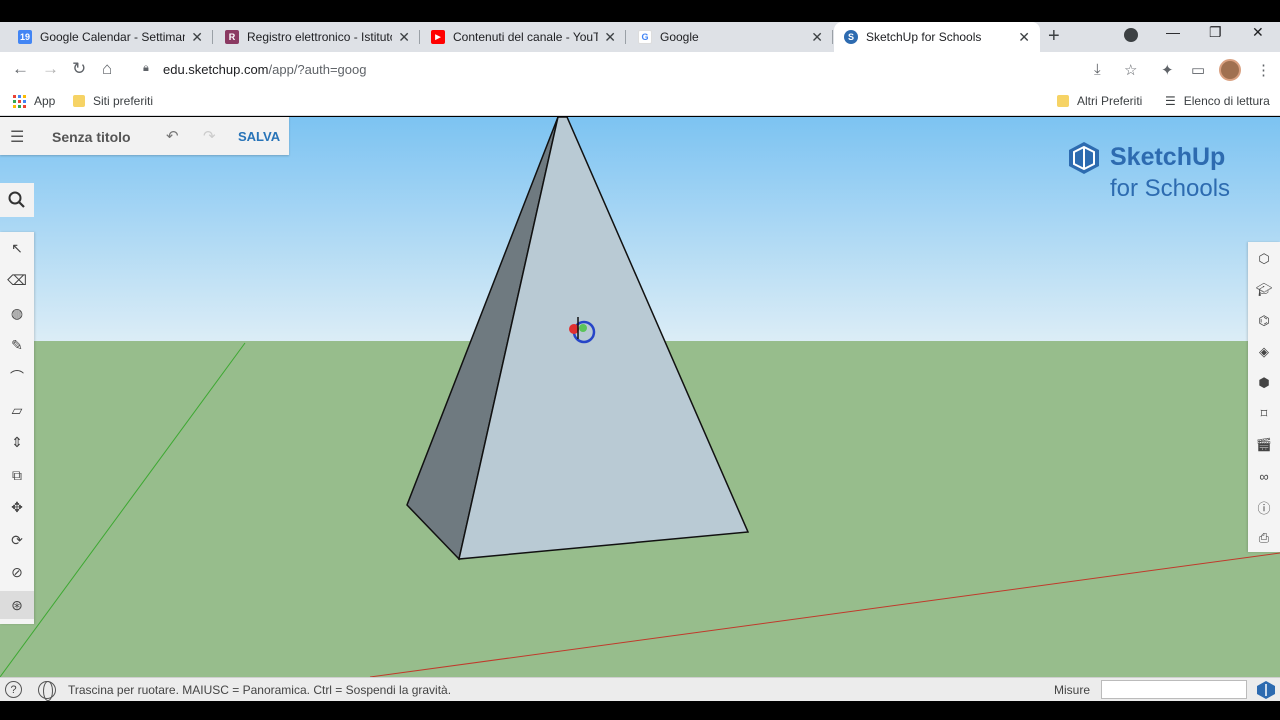 The width and height of the screenshot is (1280, 720). Describe the element at coordinates (172, 136) in the screenshot. I see `undo-icon: ↶` at that location.